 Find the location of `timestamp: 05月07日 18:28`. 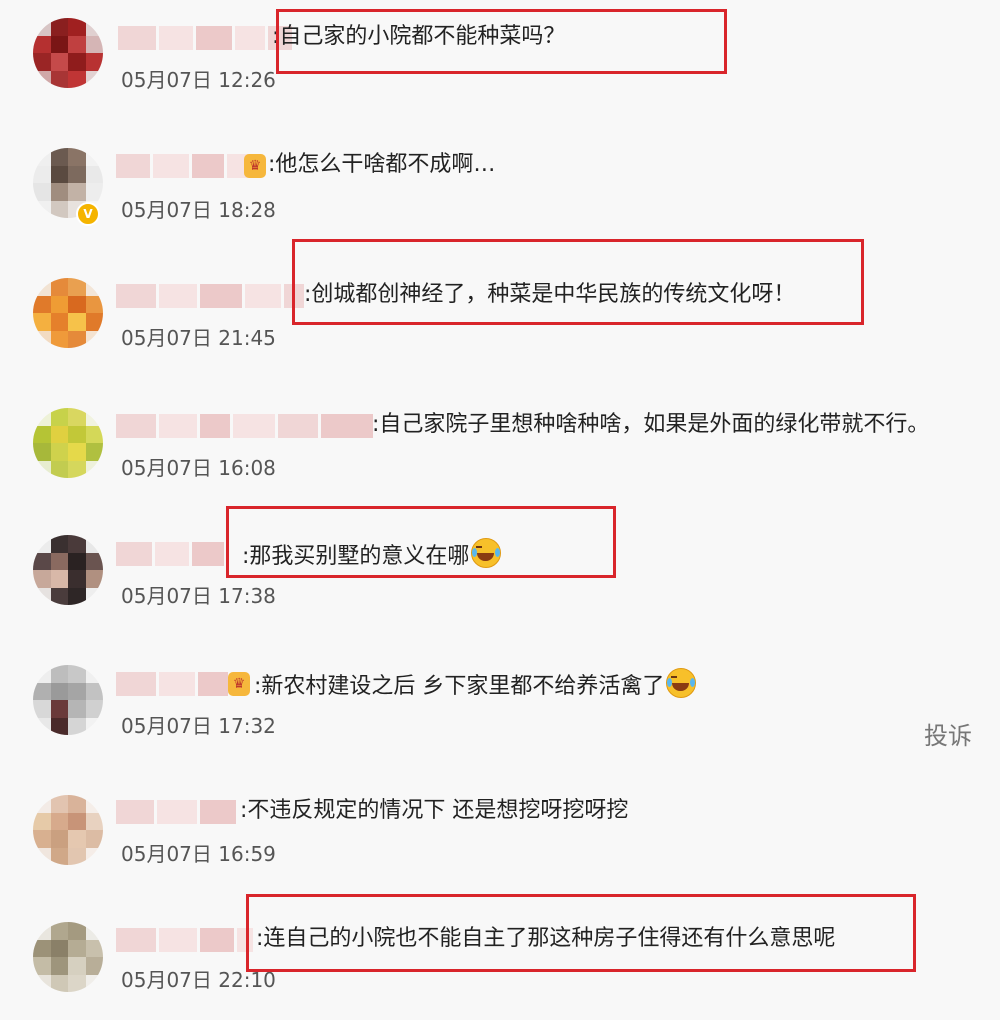

timestamp: 05月07日 18:28 is located at coordinates (198, 210).